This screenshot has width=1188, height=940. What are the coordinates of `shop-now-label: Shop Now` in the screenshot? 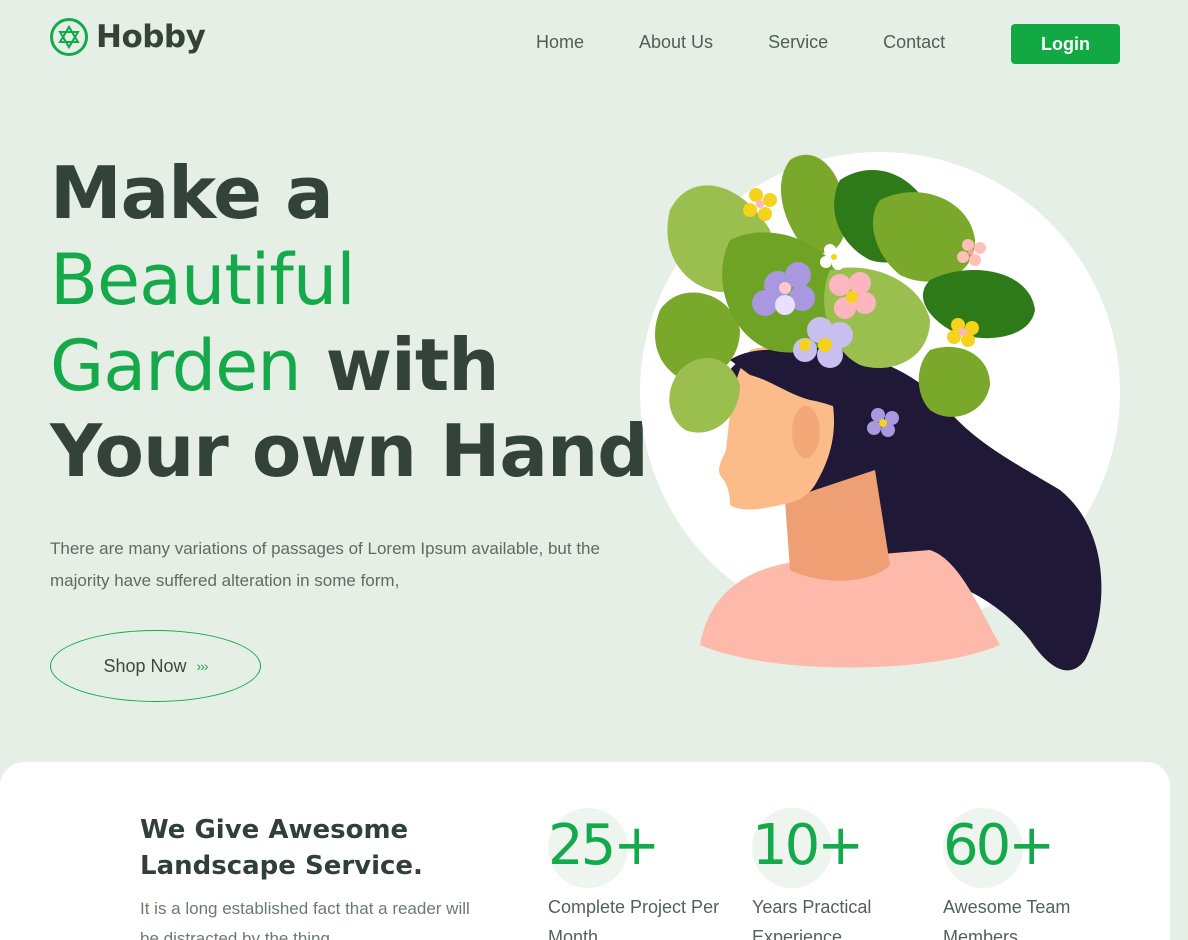 It's located at (145, 665).